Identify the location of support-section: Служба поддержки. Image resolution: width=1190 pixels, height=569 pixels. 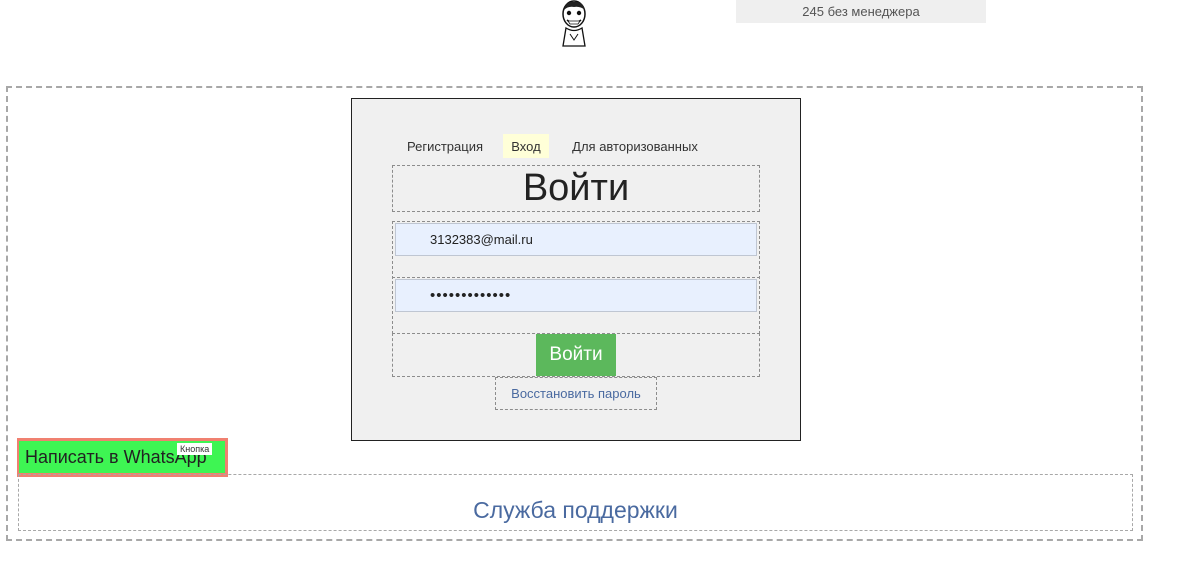
(575, 502).